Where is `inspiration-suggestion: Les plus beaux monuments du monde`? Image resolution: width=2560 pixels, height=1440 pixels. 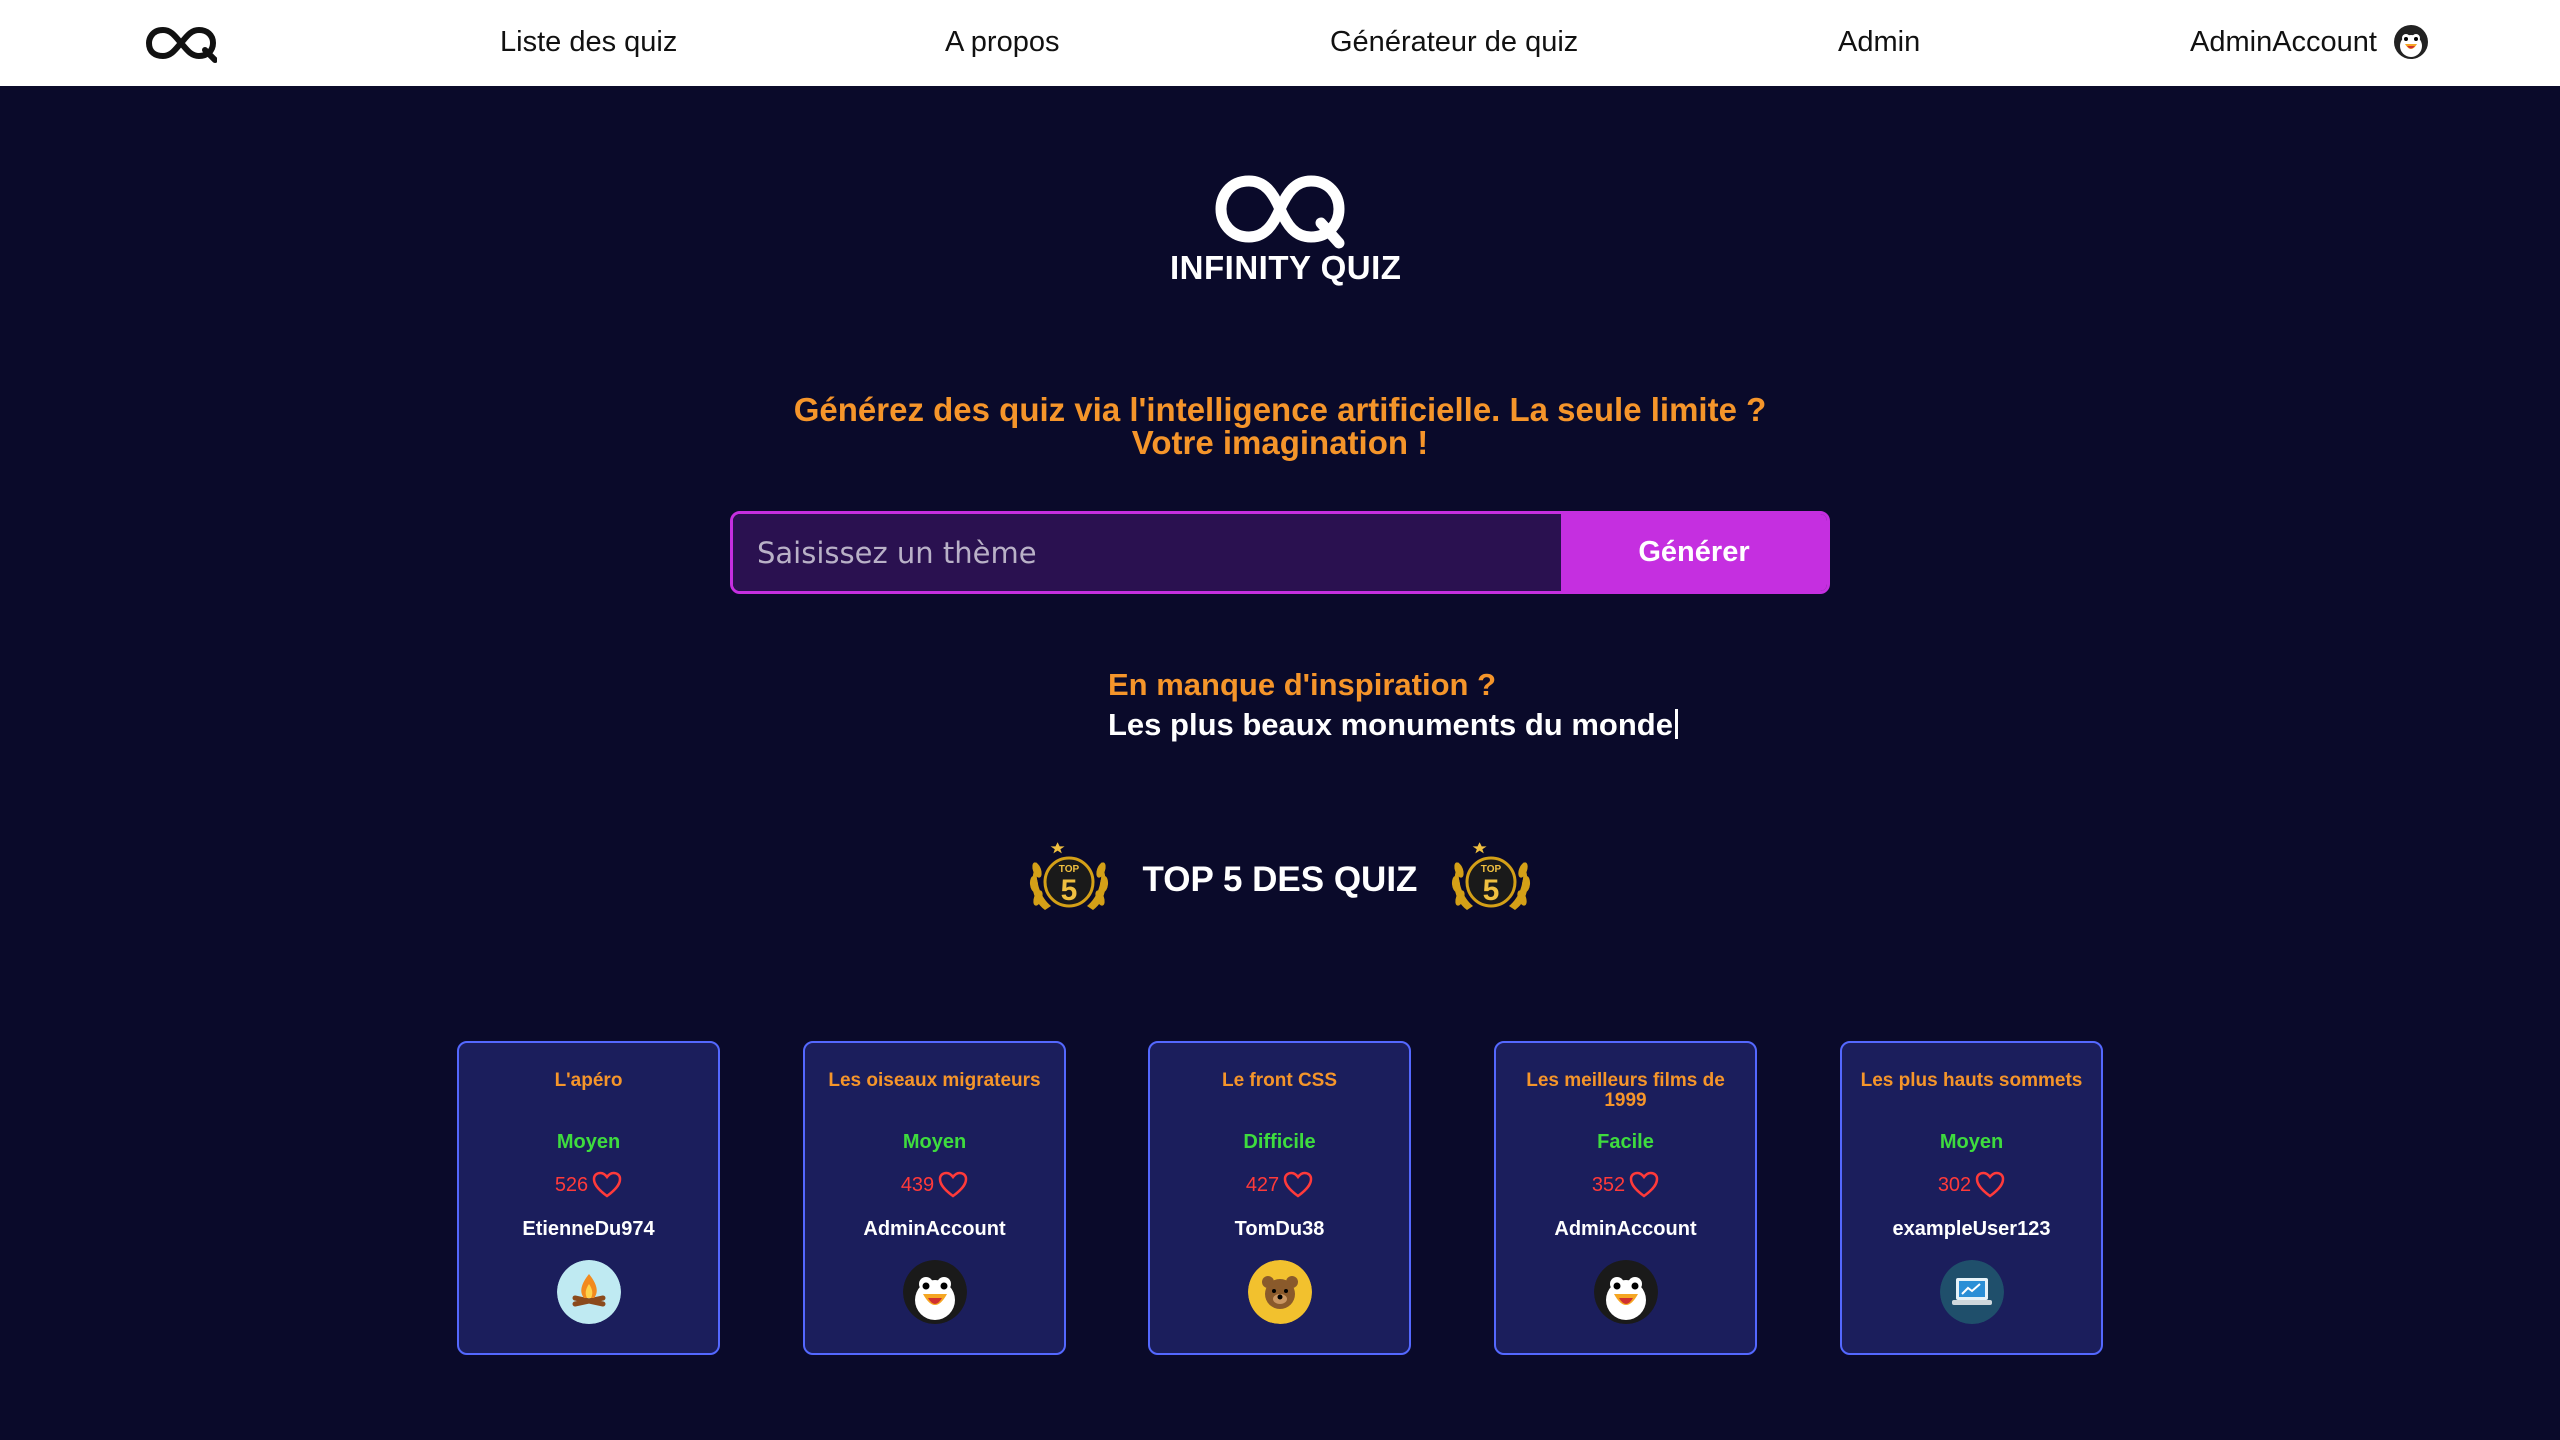 inspiration-suggestion: Les plus beaux monuments du monde is located at coordinates (1393, 725).